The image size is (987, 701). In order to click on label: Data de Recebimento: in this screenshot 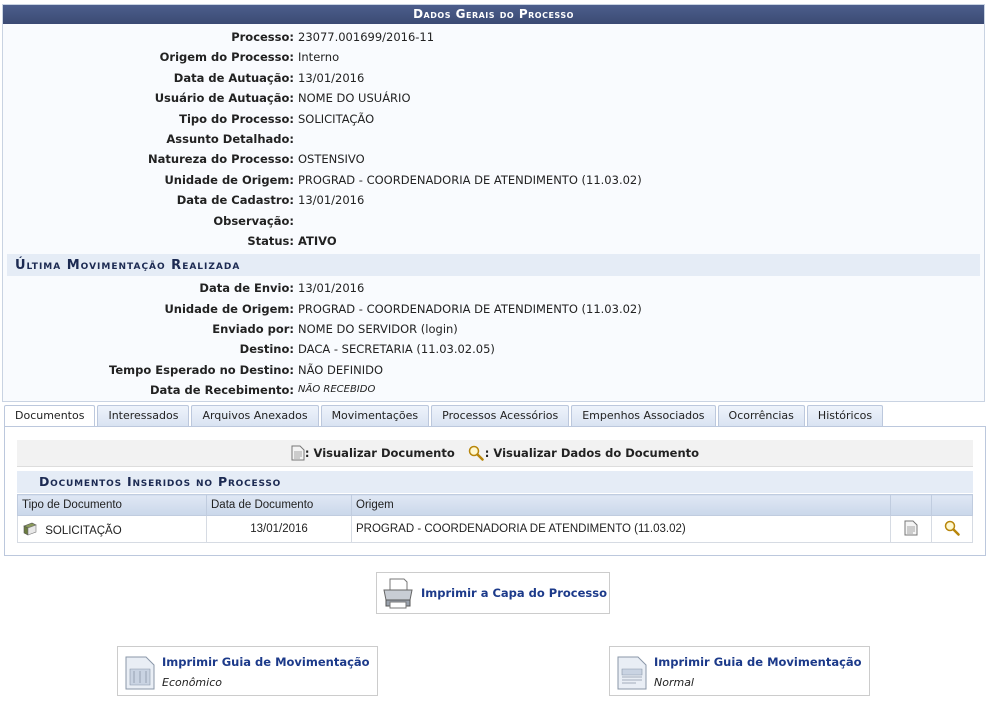, I will do `click(221, 390)`.